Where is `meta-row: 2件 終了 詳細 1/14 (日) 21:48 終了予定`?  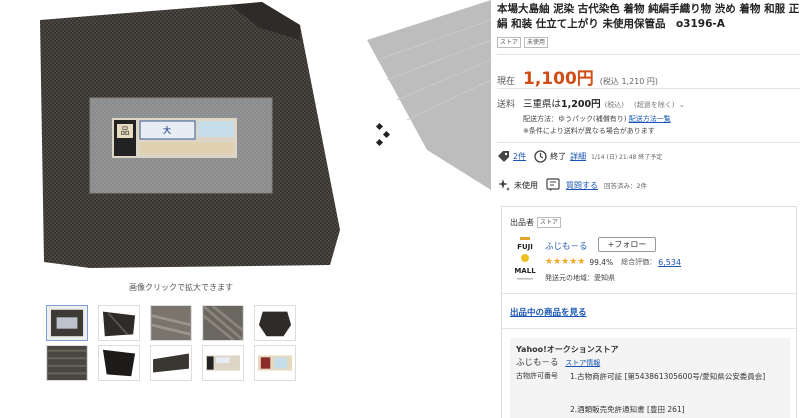 meta-row: 2件 終了 詳細 1/14 (日) 21:48 終了予定 is located at coordinates (579, 156).